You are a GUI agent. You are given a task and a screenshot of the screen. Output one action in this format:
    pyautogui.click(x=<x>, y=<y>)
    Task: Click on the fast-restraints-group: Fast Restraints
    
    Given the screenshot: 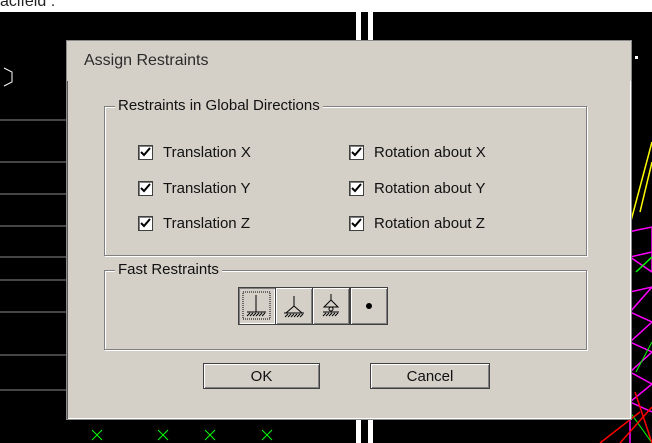 What is the action you would take?
    pyautogui.click(x=345, y=305)
    